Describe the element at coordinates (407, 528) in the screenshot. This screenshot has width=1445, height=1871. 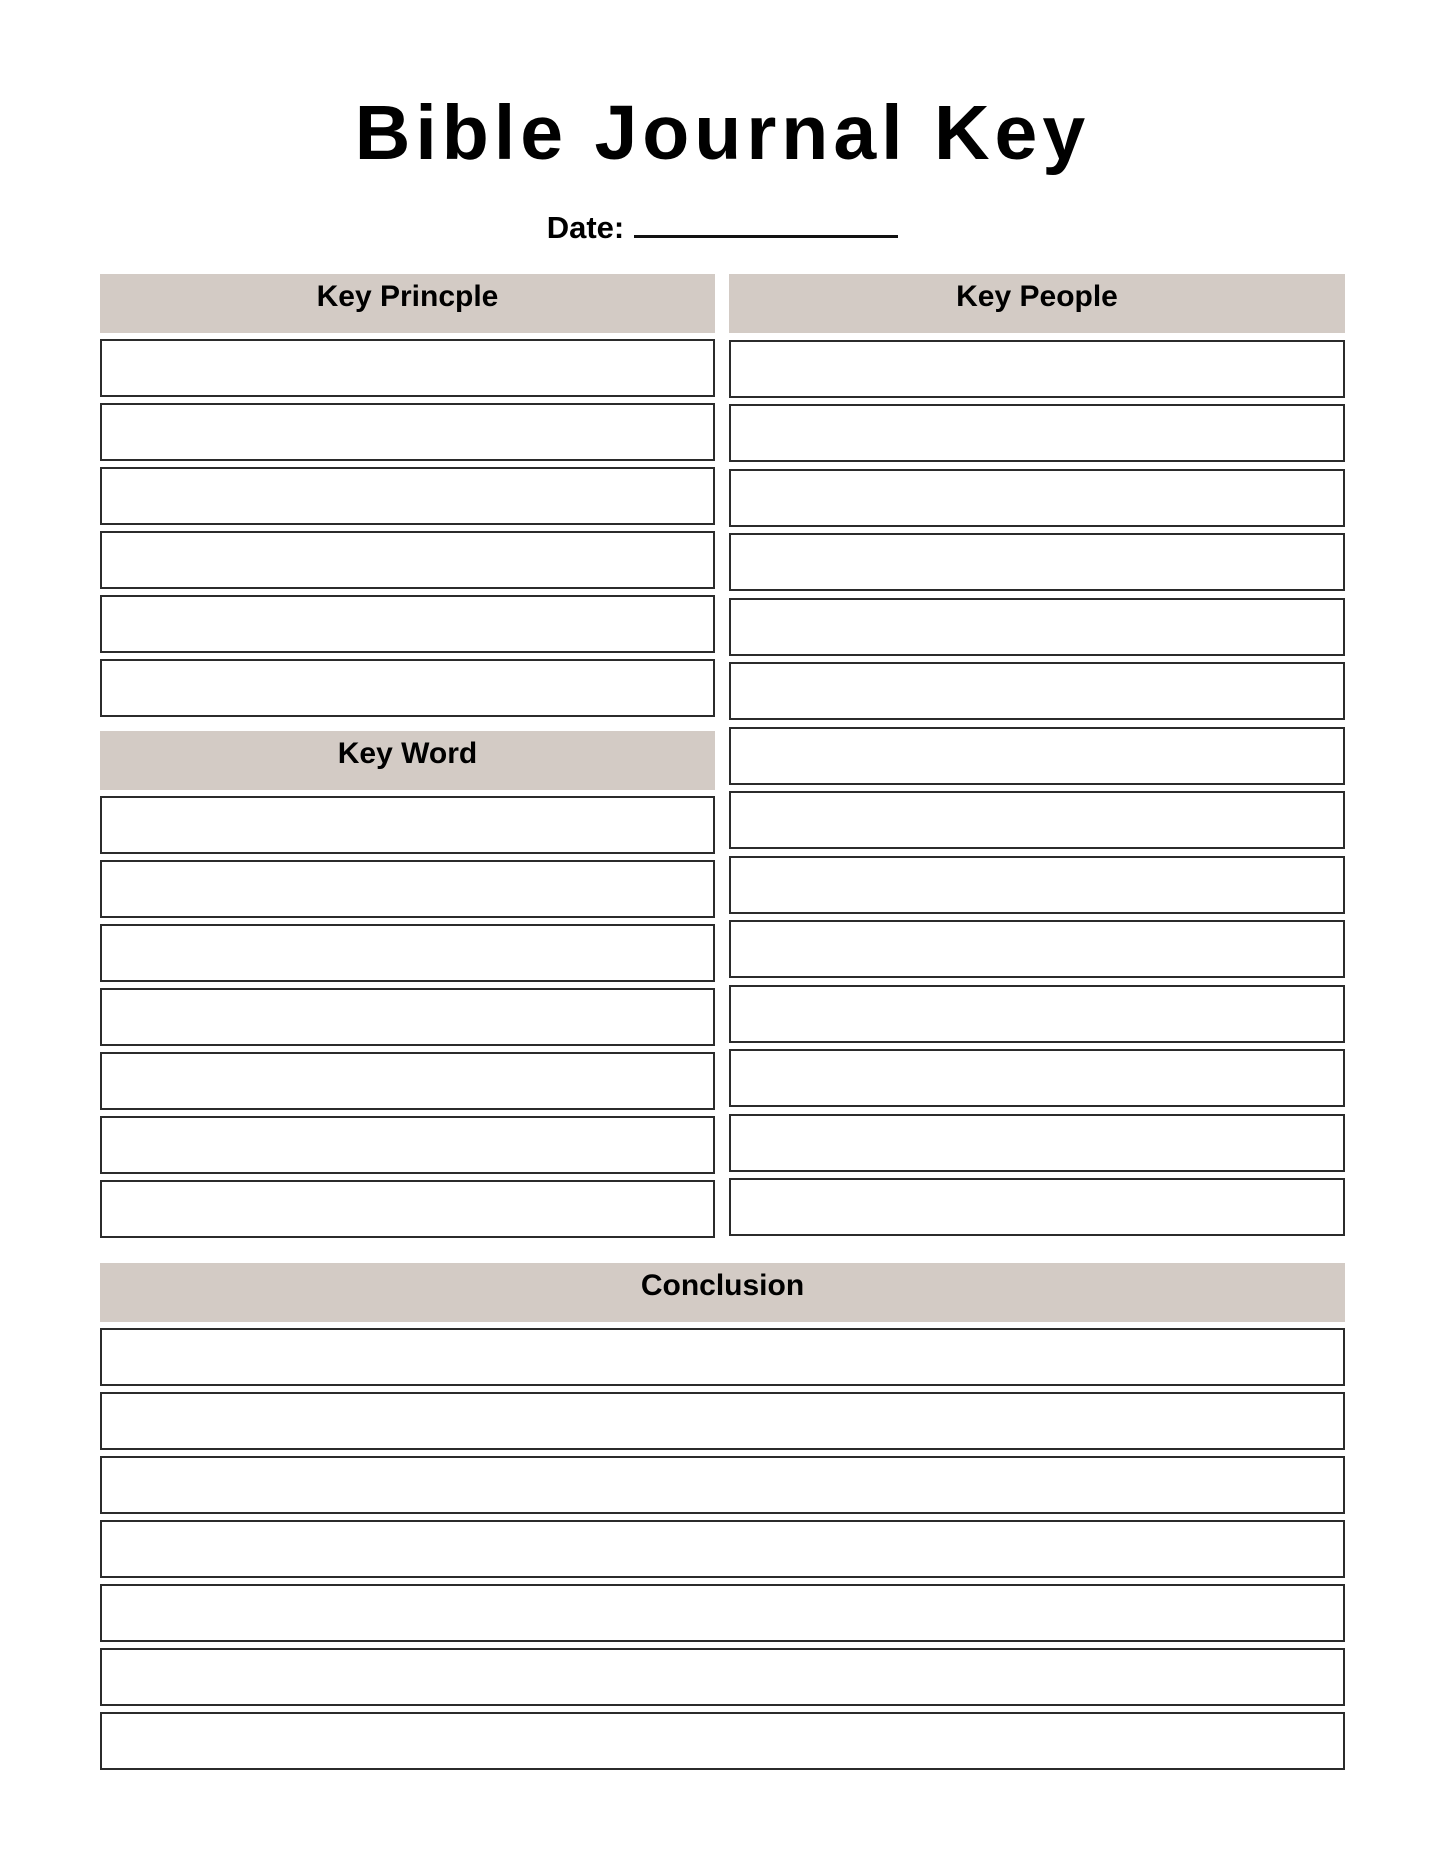
I see `key-principle-rows` at that location.